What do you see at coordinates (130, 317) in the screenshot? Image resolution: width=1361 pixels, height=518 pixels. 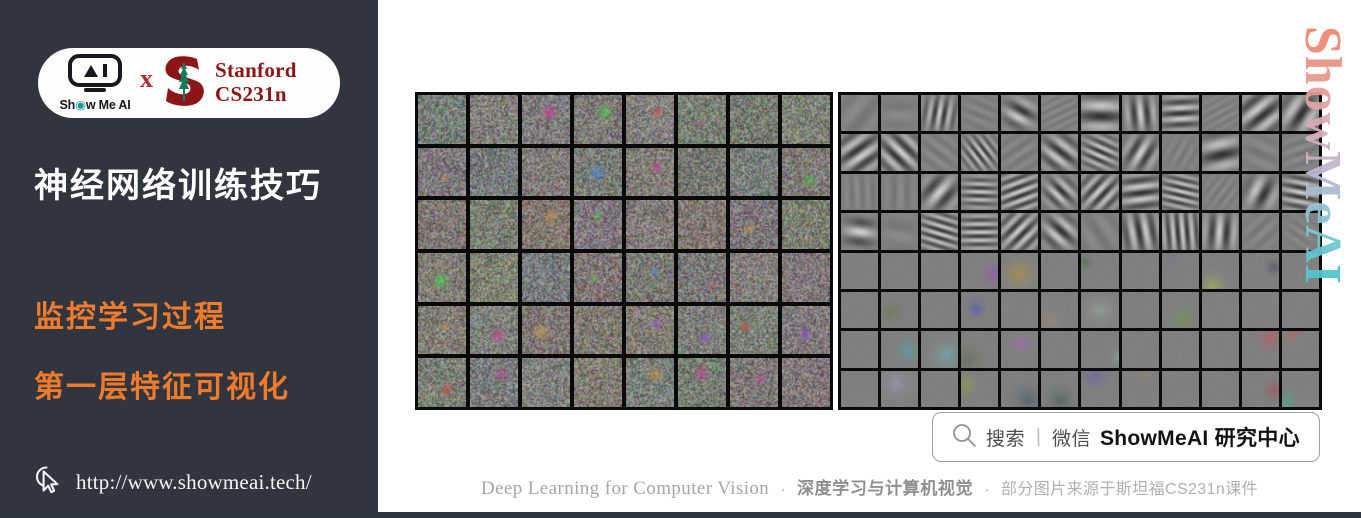 I see `subtitle-primary: 监控学习过程` at bounding box center [130, 317].